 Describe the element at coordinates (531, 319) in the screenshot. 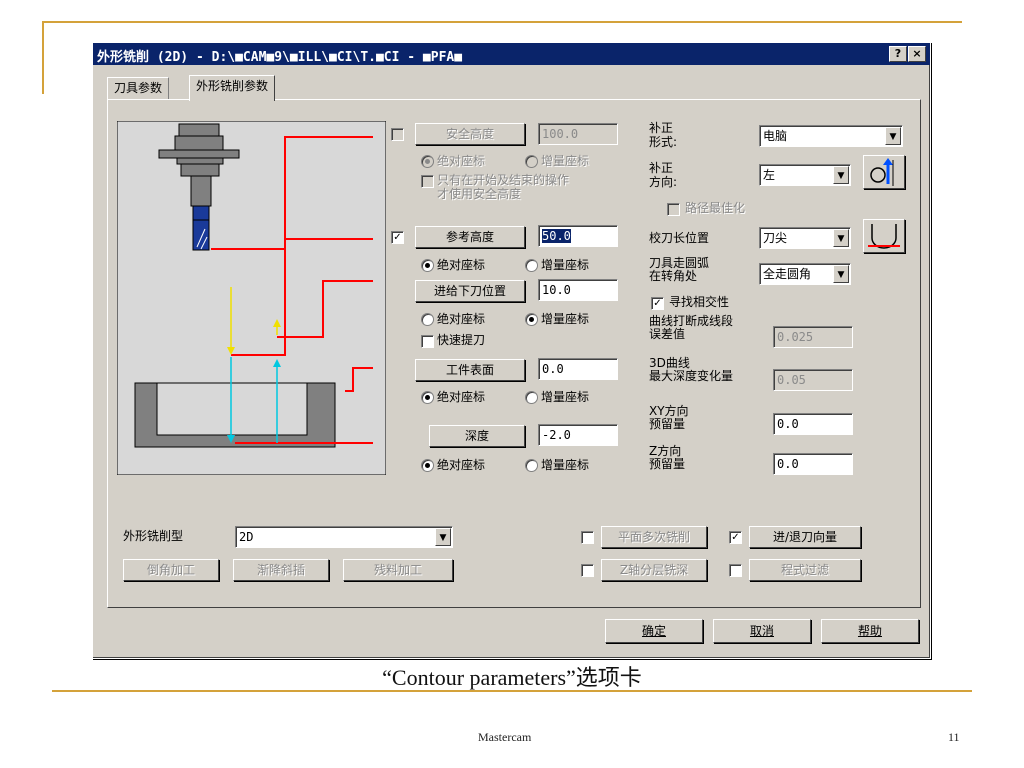

I see `feed-inc-radio` at that location.